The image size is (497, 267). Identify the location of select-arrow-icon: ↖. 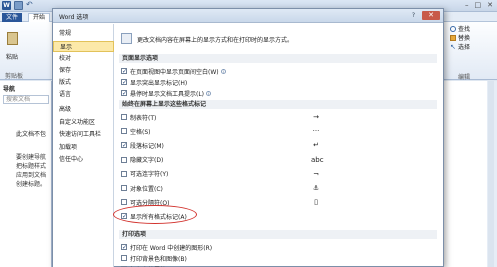
(453, 46).